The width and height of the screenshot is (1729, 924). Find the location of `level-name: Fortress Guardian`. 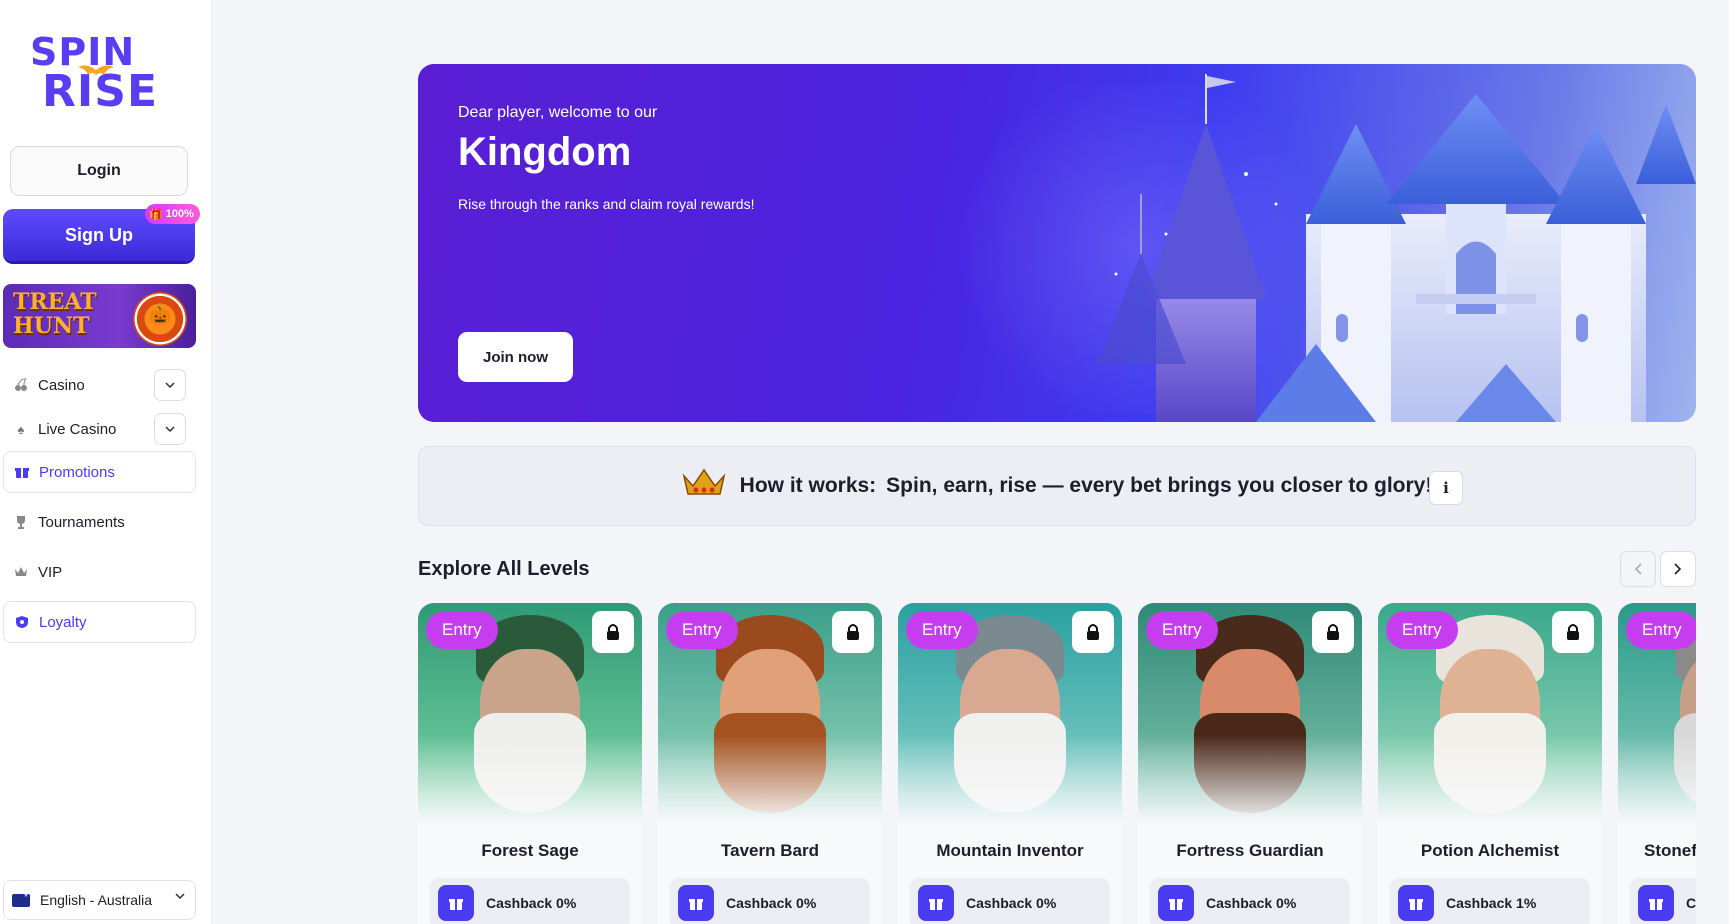

level-name: Fortress Guardian is located at coordinates (1250, 850).